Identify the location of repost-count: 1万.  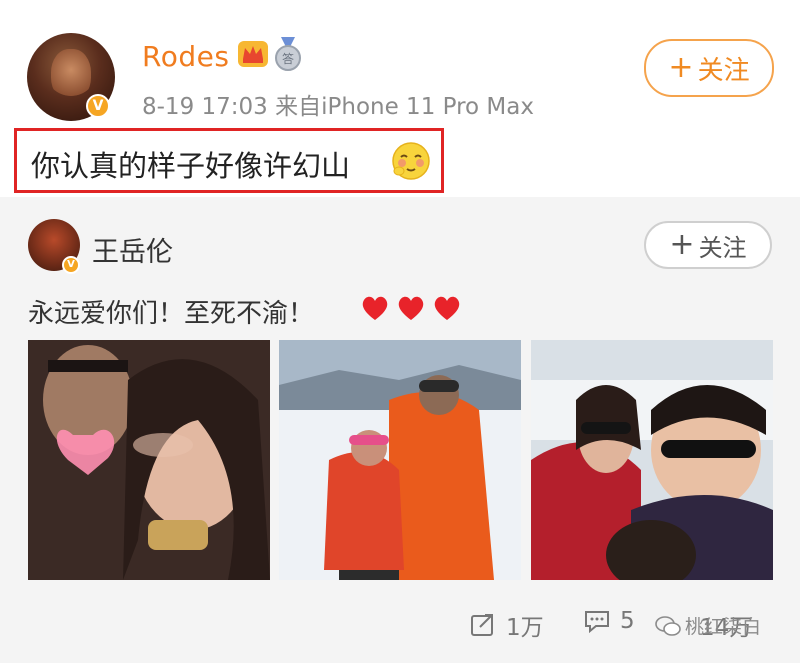
(525, 628).